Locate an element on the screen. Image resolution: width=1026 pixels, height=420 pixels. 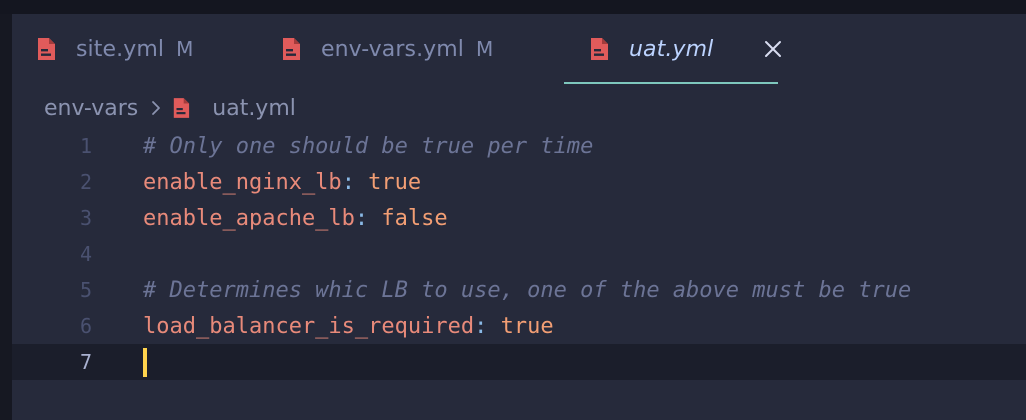
tab-env-vars-yml: env-vars.yml M is located at coordinates (387, 49).